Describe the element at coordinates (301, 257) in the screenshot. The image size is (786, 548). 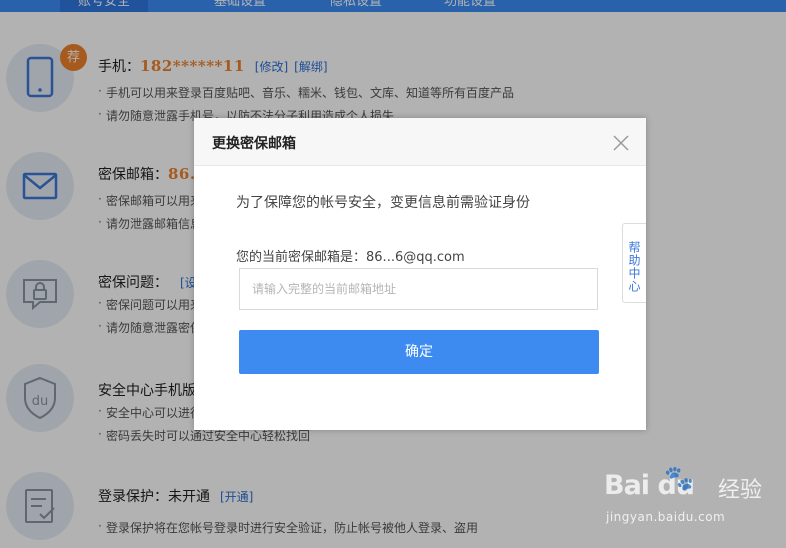
I see `current-email-label: 您的当前密保邮箱是：` at that location.